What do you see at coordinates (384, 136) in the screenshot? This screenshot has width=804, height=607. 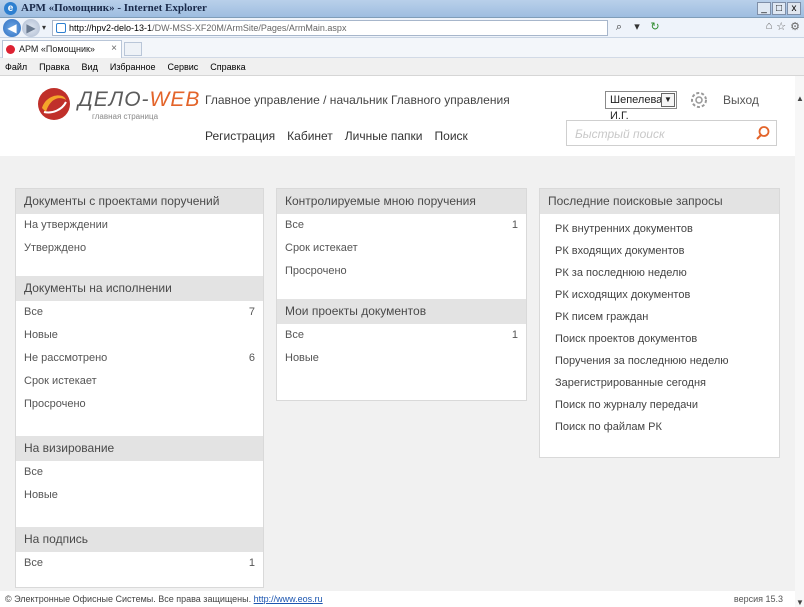 I see `nav-personal-folders: Личные папки` at bounding box center [384, 136].